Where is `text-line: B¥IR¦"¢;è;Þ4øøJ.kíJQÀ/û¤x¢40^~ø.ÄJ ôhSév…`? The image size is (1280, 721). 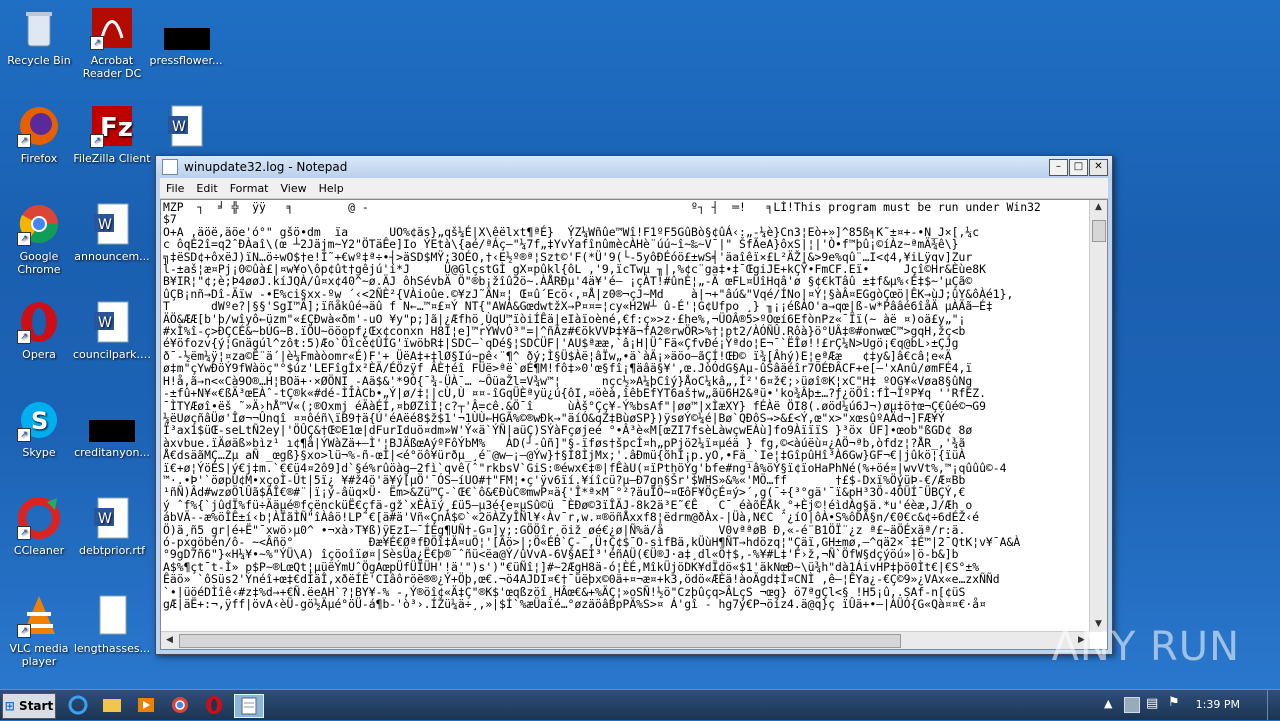 text-line: B¥IR¦"¢;è;Þ4øøJ.kíJQÀ/û¤x¢40^~ø.ÄJ ôhSév… is located at coordinates (568, 281).